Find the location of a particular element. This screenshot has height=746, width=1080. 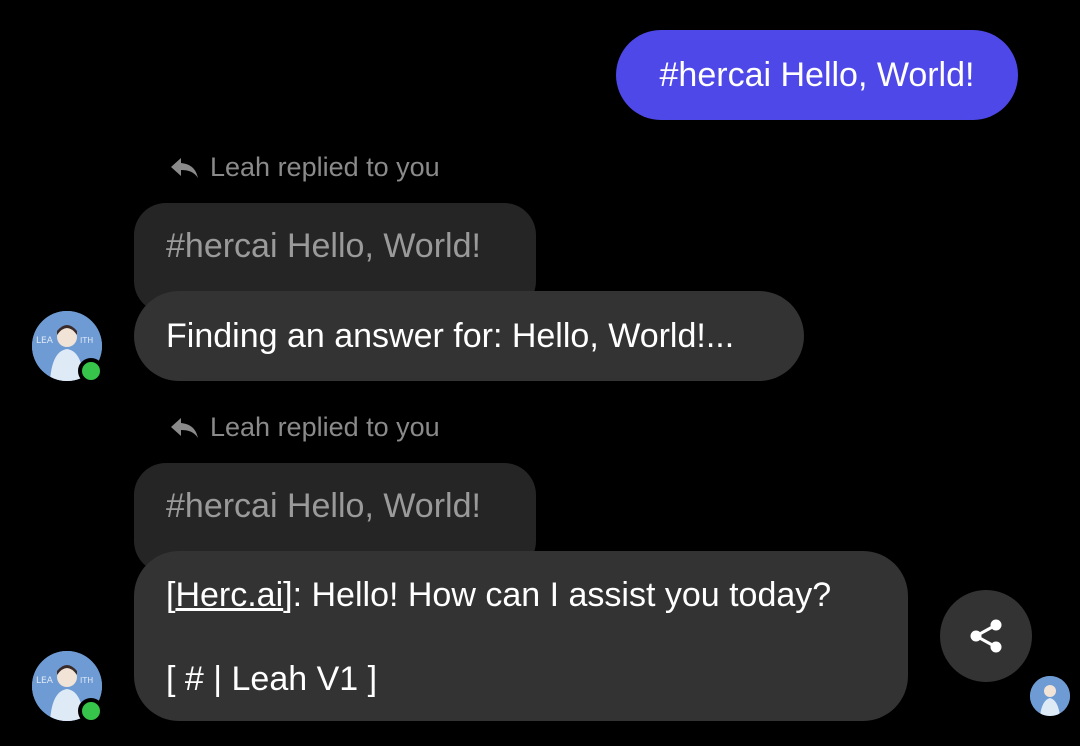

read-receipt-avatar is located at coordinates (1050, 696).